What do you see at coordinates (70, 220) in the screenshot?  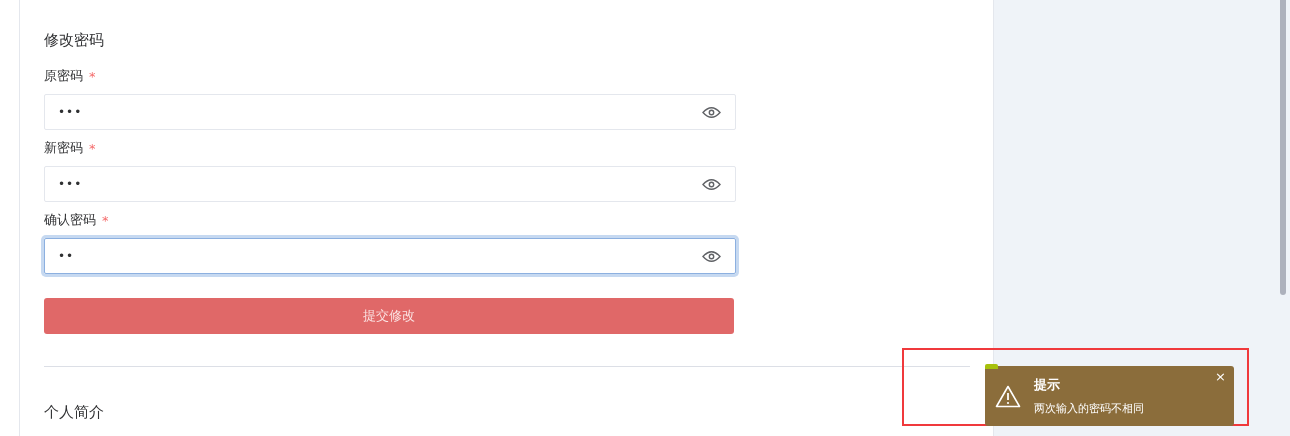 I see `field-label: 确认密码` at bounding box center [70, 220].